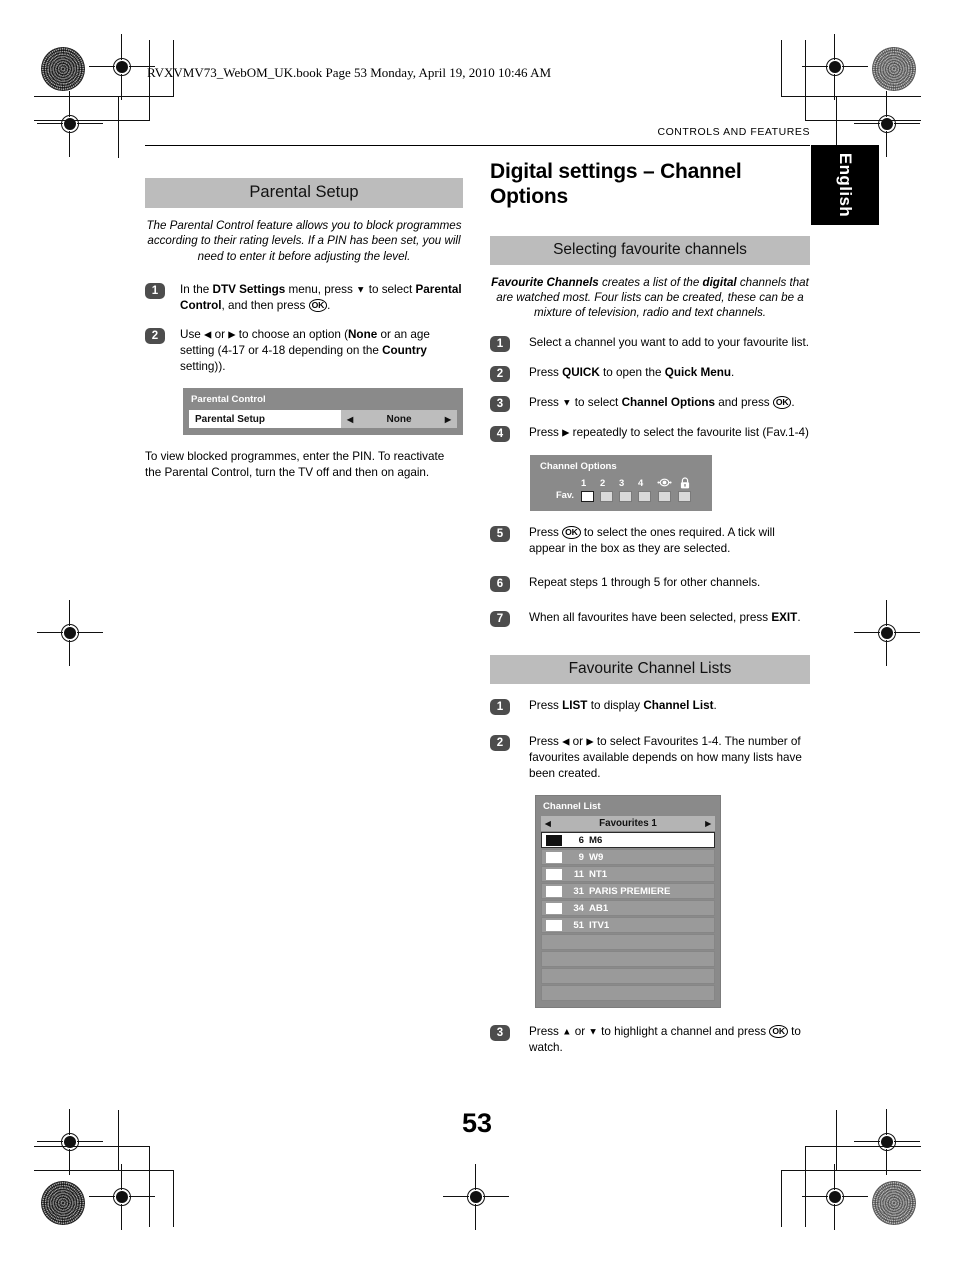 This screenshot has height=1267, width=954. Describe the element at coordinates (477, 1123) in the screenshot. I see `page-number: 53` at that location.